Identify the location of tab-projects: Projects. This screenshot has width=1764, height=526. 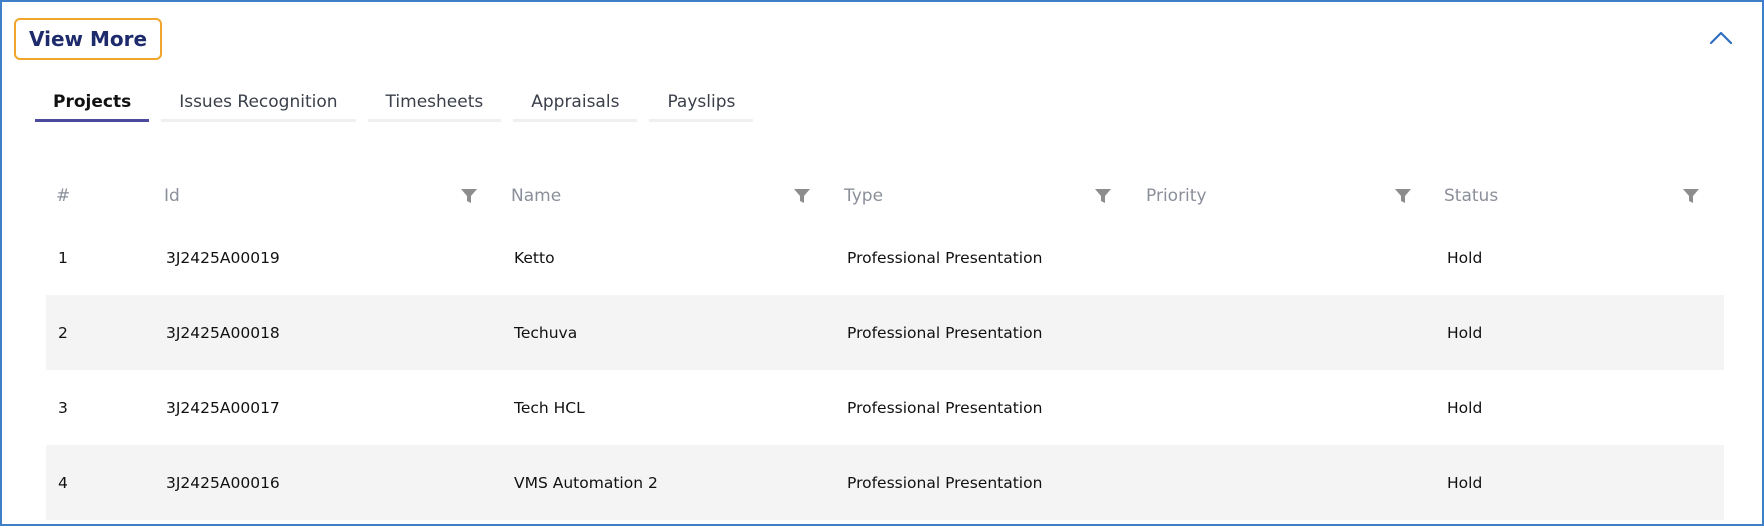
(92, 103).